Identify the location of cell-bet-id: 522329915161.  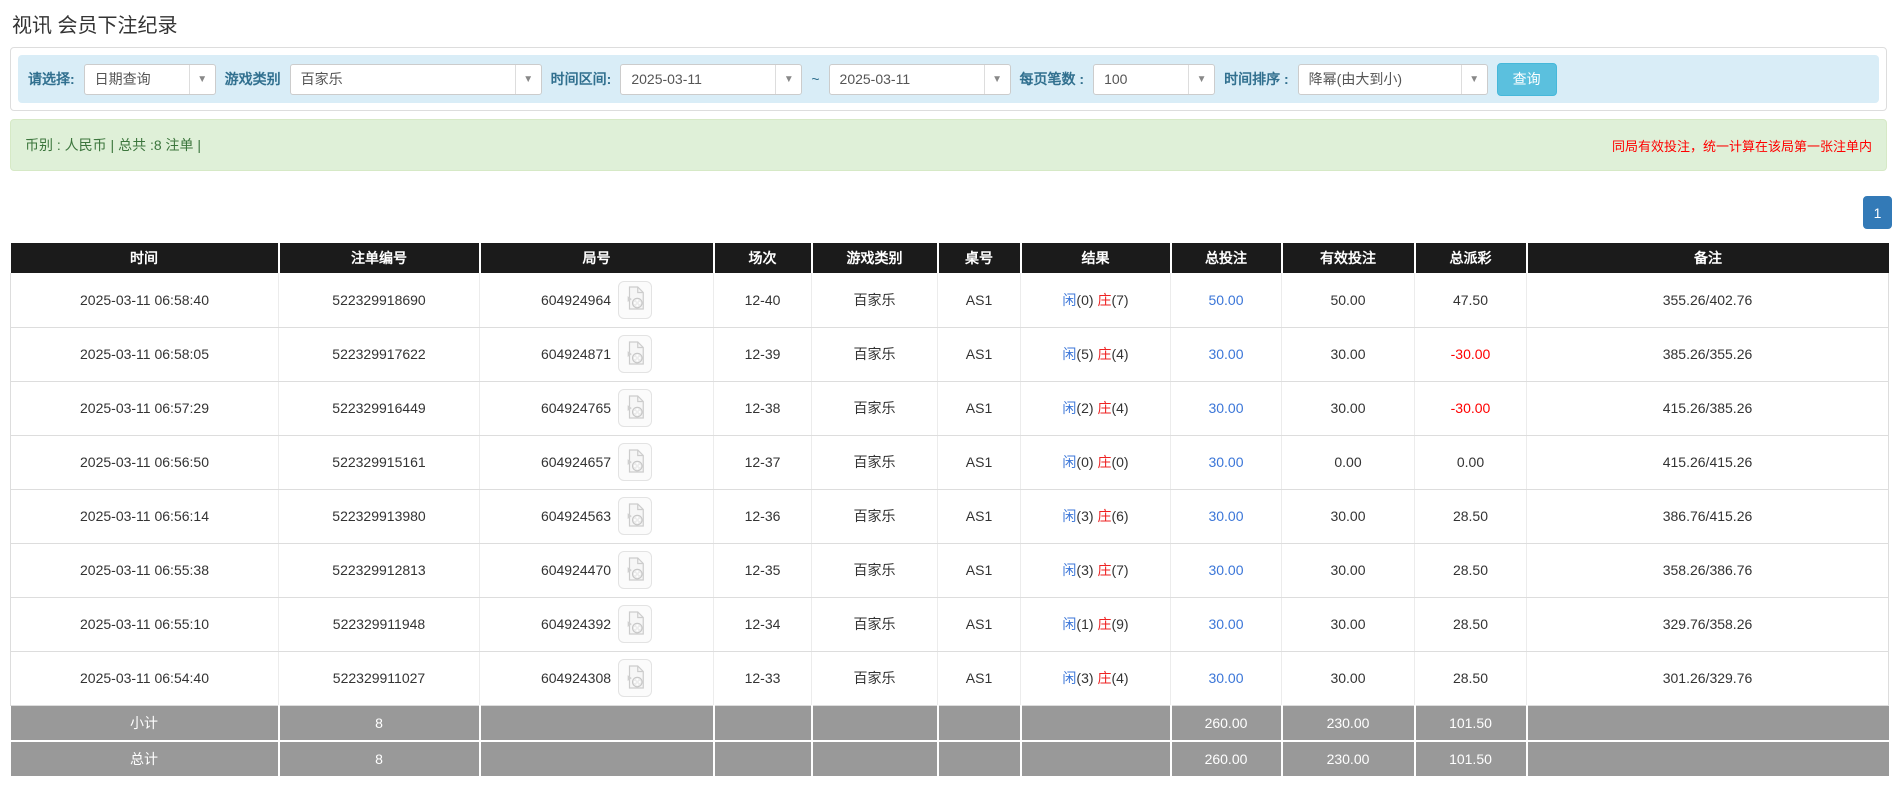
(379, 462).